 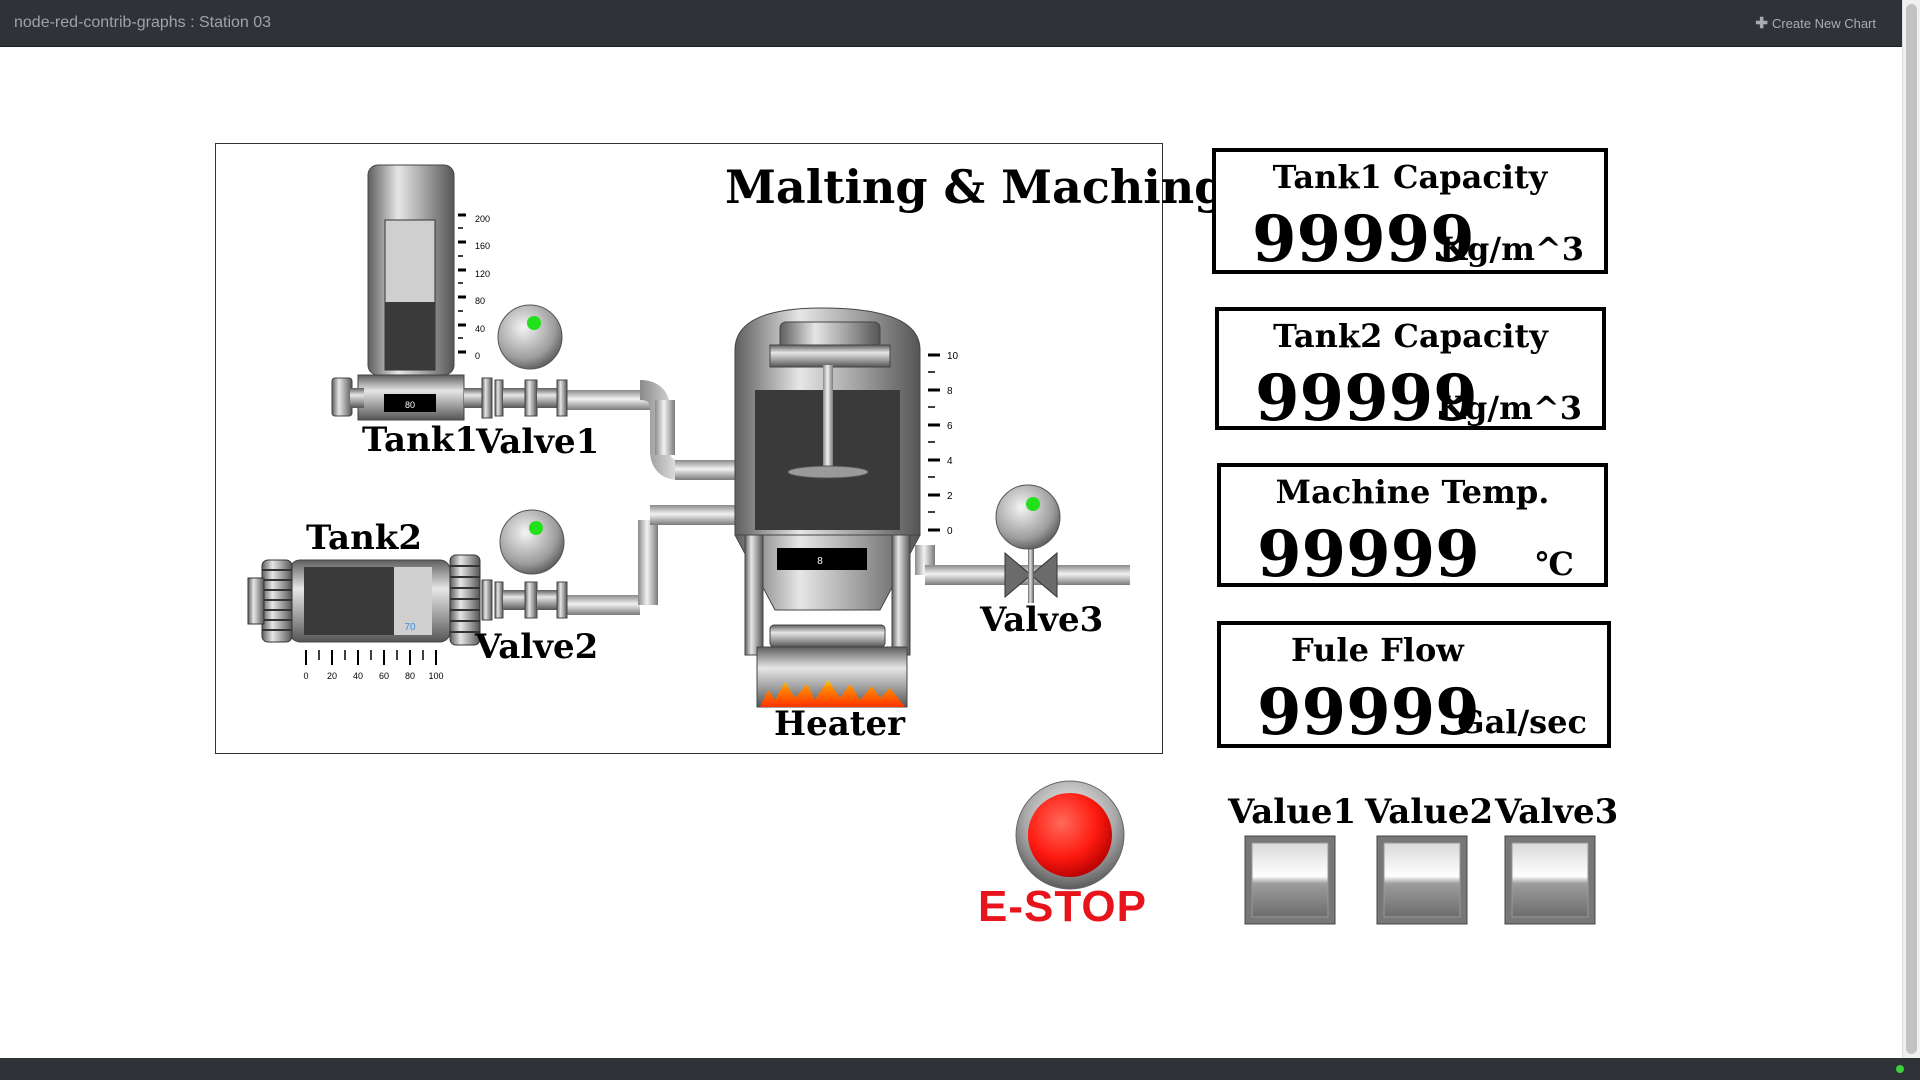 I want to click on heater-graphic, so click(x=832, y=666).